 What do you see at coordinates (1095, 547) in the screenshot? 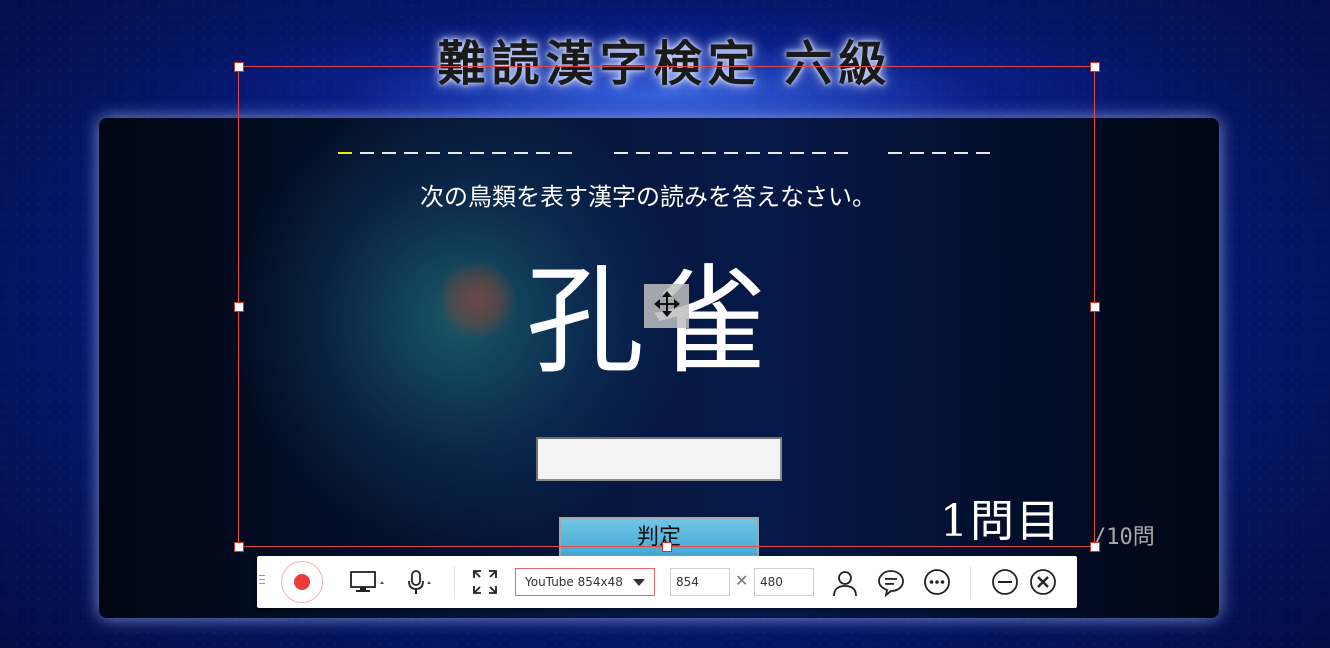
I see `resize-handle-bottom-right` at bounding box center [1095, 547].